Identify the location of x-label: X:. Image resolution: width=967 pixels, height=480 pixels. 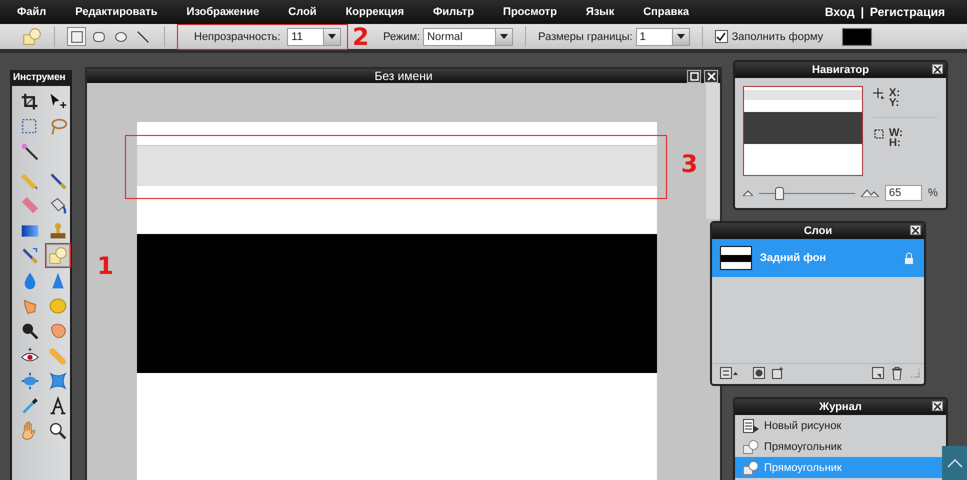
(894, 93).